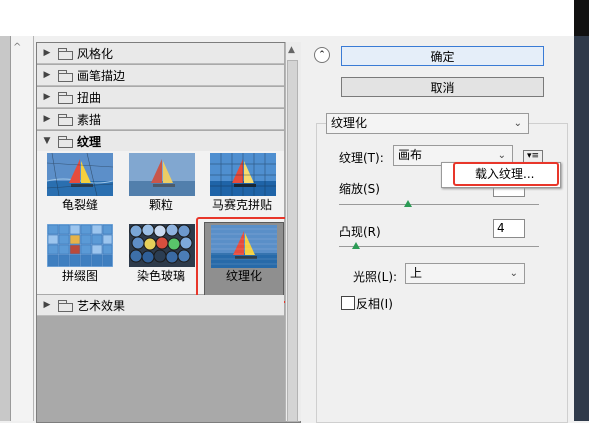 This screenshot has height=423, width=589. What do you see at coordinates (349, 123) in the screenshot?
I see `filter-select-value: 纹理化` at bounding box center [349, 123].